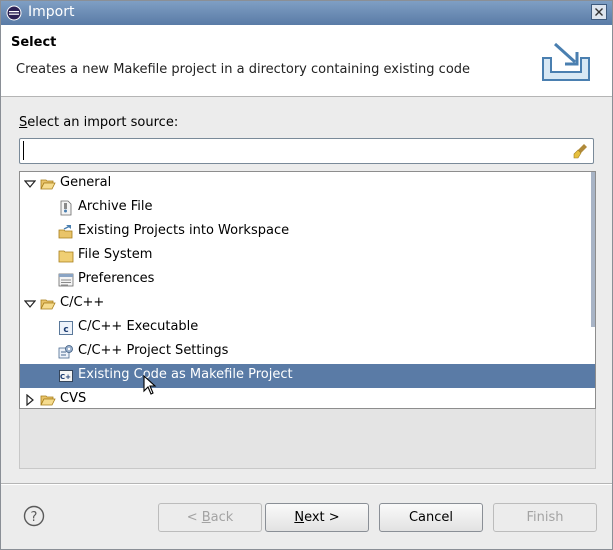 The height and width of the screenshot is (550, 613). What do you see at coordinates (307, 398) in the screenshot?
I see `tree-item-cvs: CVS` at bounding box center [307, 398].